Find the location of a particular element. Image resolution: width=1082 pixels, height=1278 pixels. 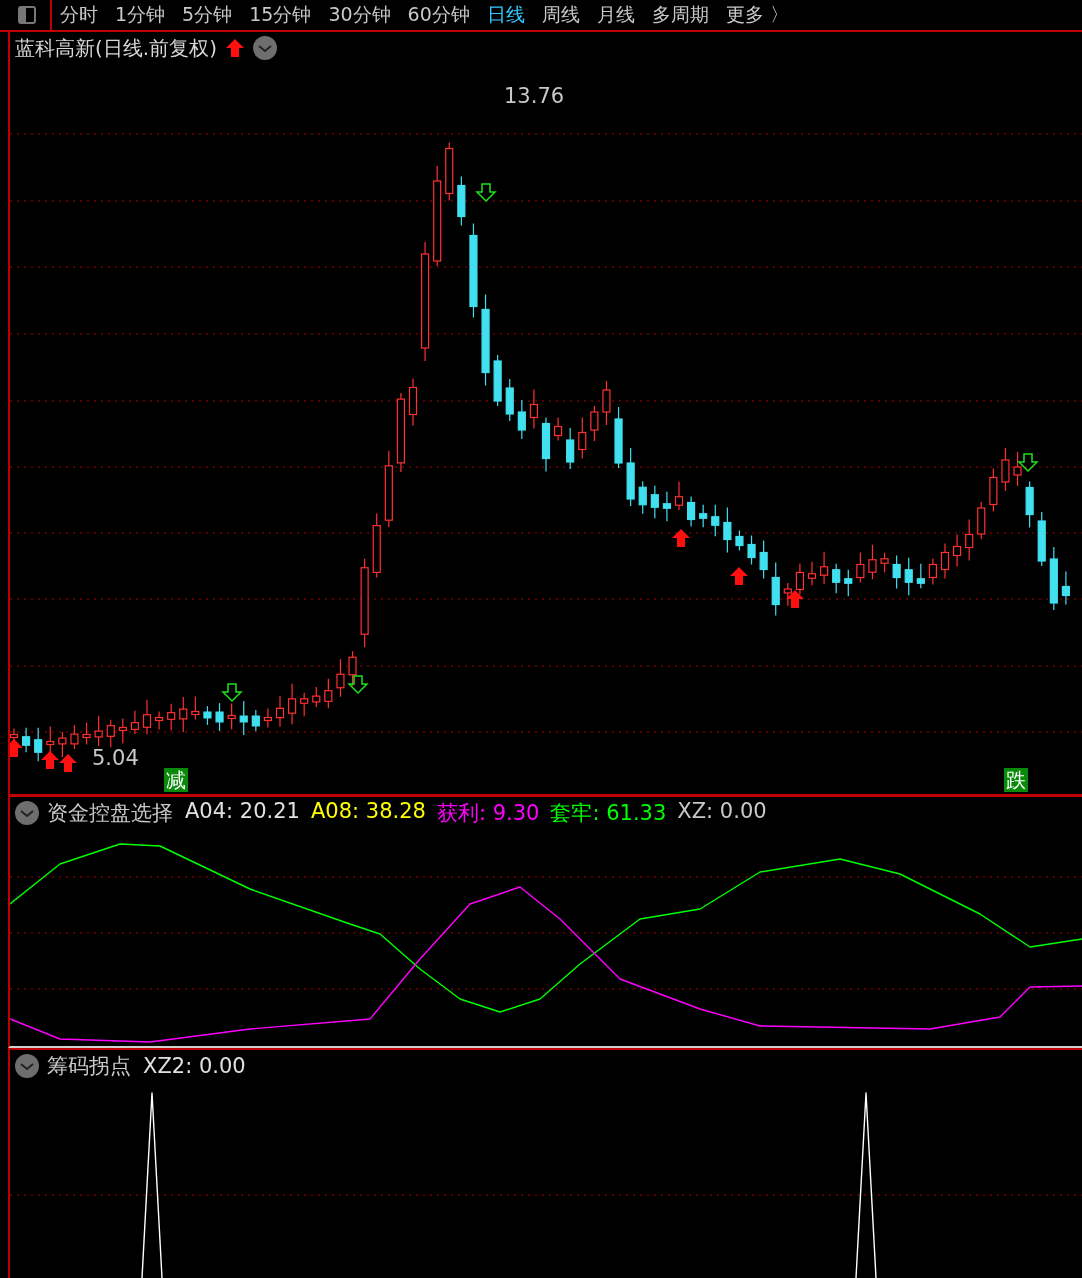

indicator-value: XZ: 0.00 is located at coordinates (722, 812).